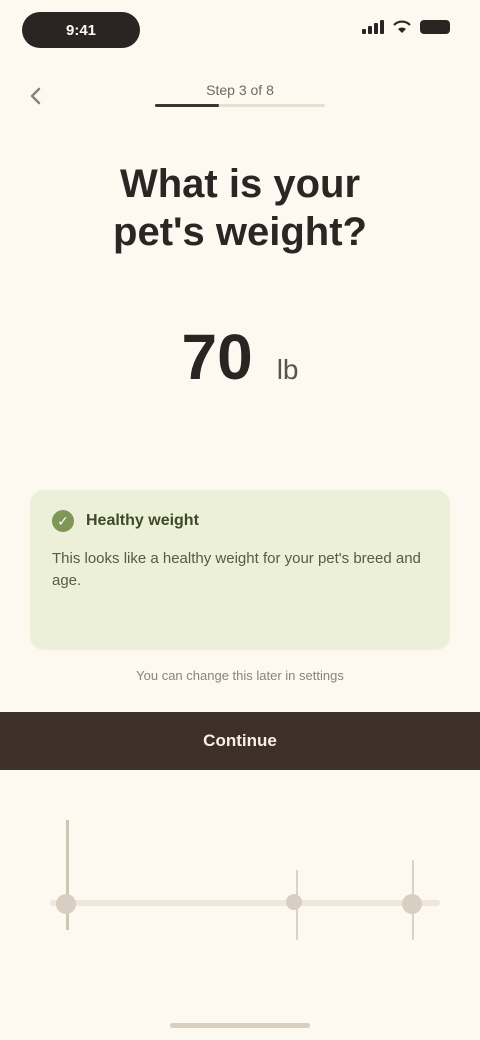  What do you see at coordinates (240, 184) in the screenshot?
I see `question-line-1: What is your` at bounding box center [240, 184].